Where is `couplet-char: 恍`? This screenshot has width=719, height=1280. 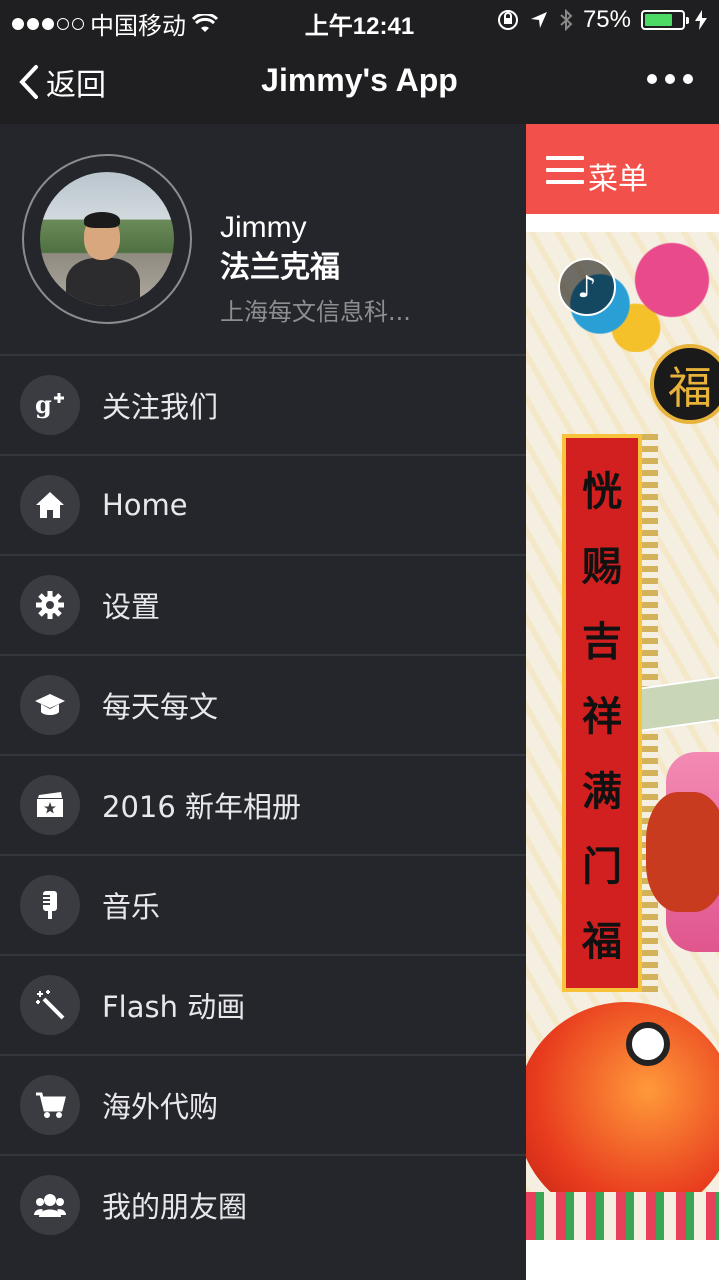 couplet-char: 恍 is located at coordinates (602, 491).